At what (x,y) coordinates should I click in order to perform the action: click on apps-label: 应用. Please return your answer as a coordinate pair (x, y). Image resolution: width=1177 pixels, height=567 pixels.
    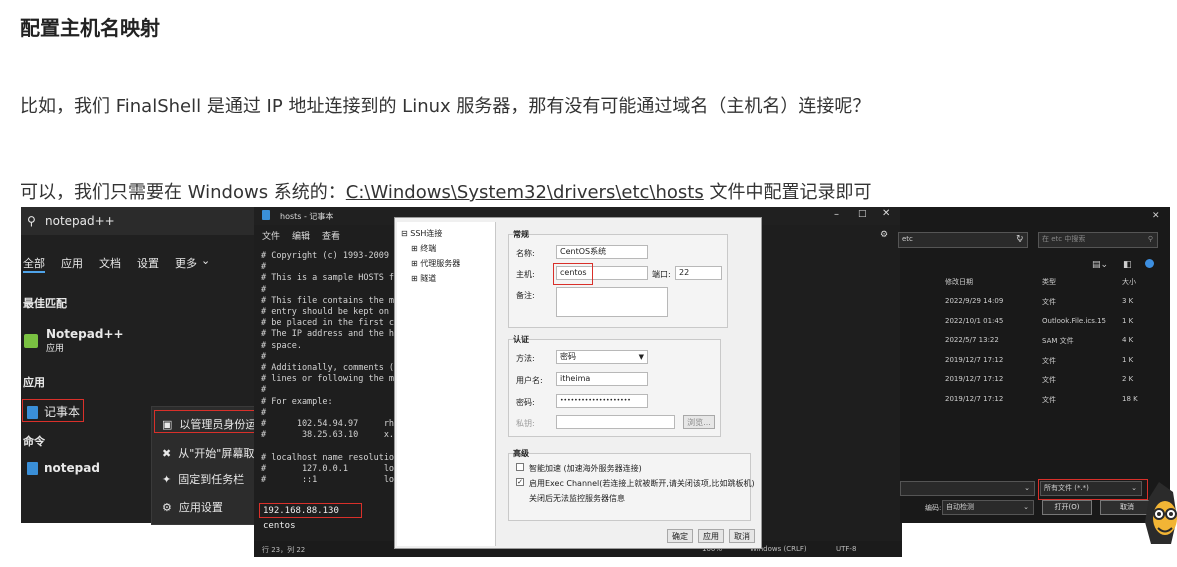
    Looking at the image, I should click on (34, 382).